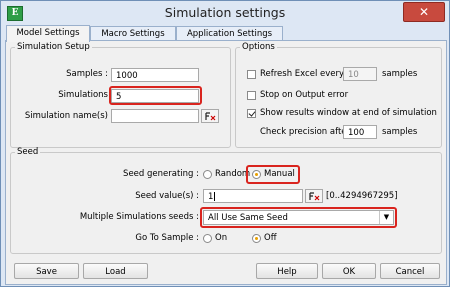 The height and width of the screenshot is (287, 450). I want to click on go-to-sample-off-radio, so click(256, 238).